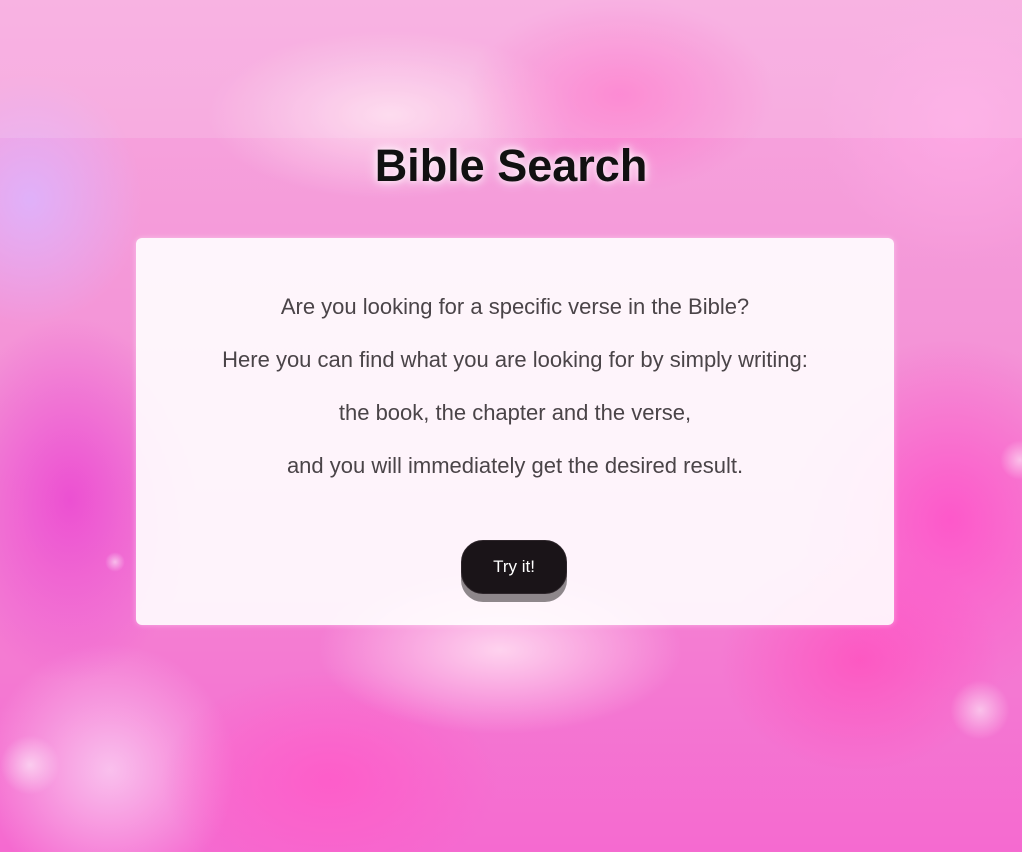 This screenshot has width=1022, height=852. I want to click on try-it-button-wrapper: Try it!, so click(514, 571).